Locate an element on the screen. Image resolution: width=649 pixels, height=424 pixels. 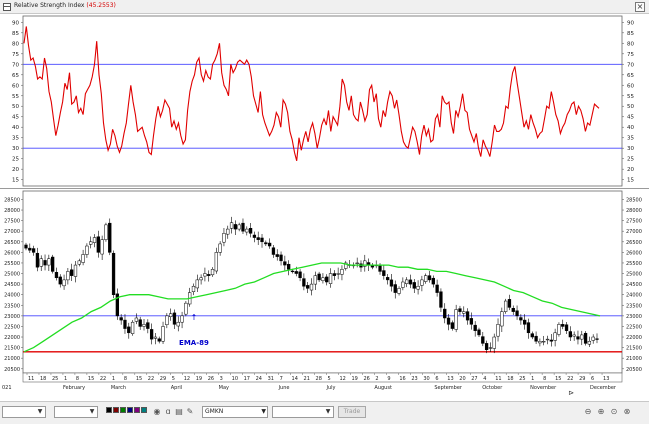
color-swatch-navy is located at coordinates (130, 410).